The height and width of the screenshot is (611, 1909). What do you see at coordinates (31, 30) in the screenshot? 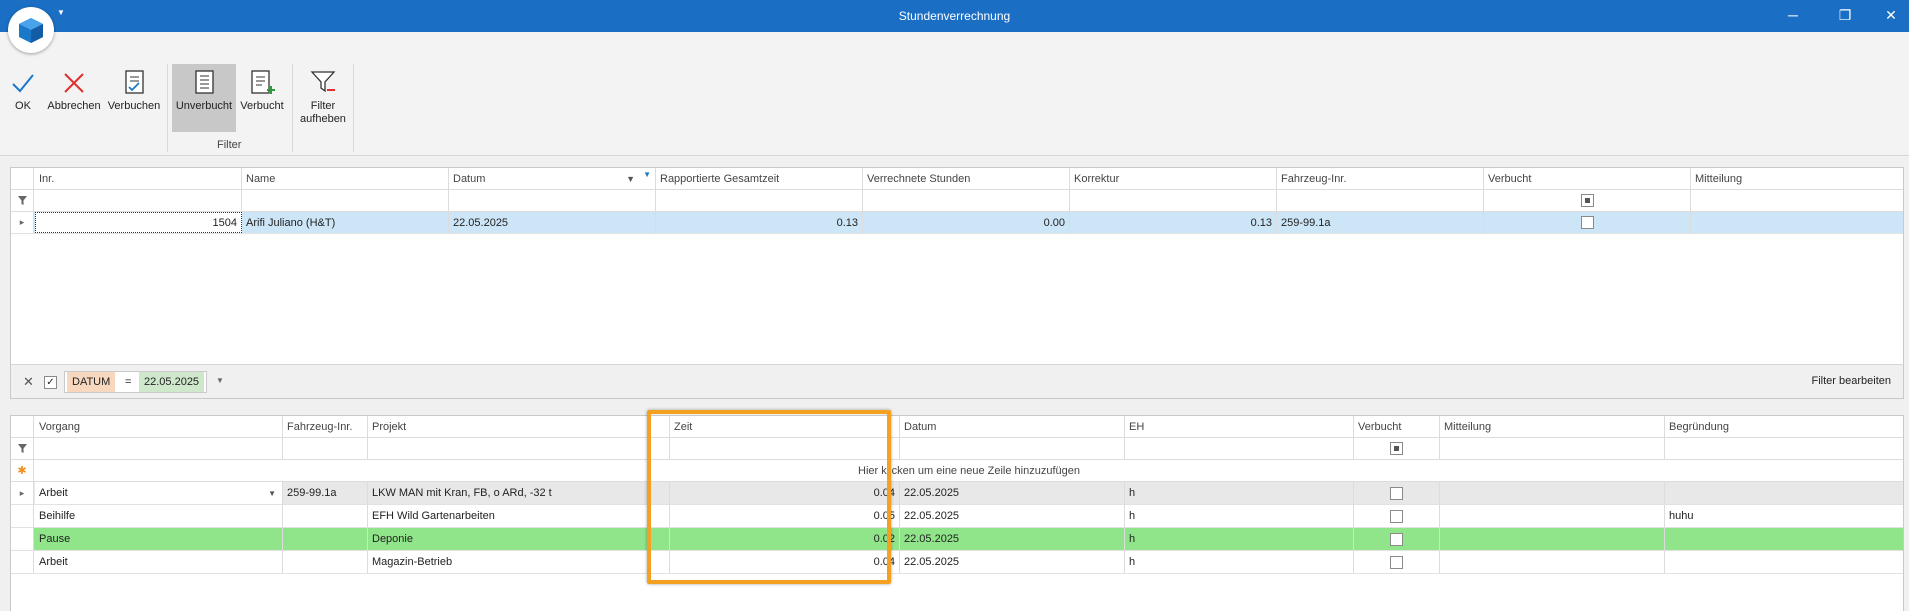
I see `app-logo-icon` at bounding box center [31, 30].